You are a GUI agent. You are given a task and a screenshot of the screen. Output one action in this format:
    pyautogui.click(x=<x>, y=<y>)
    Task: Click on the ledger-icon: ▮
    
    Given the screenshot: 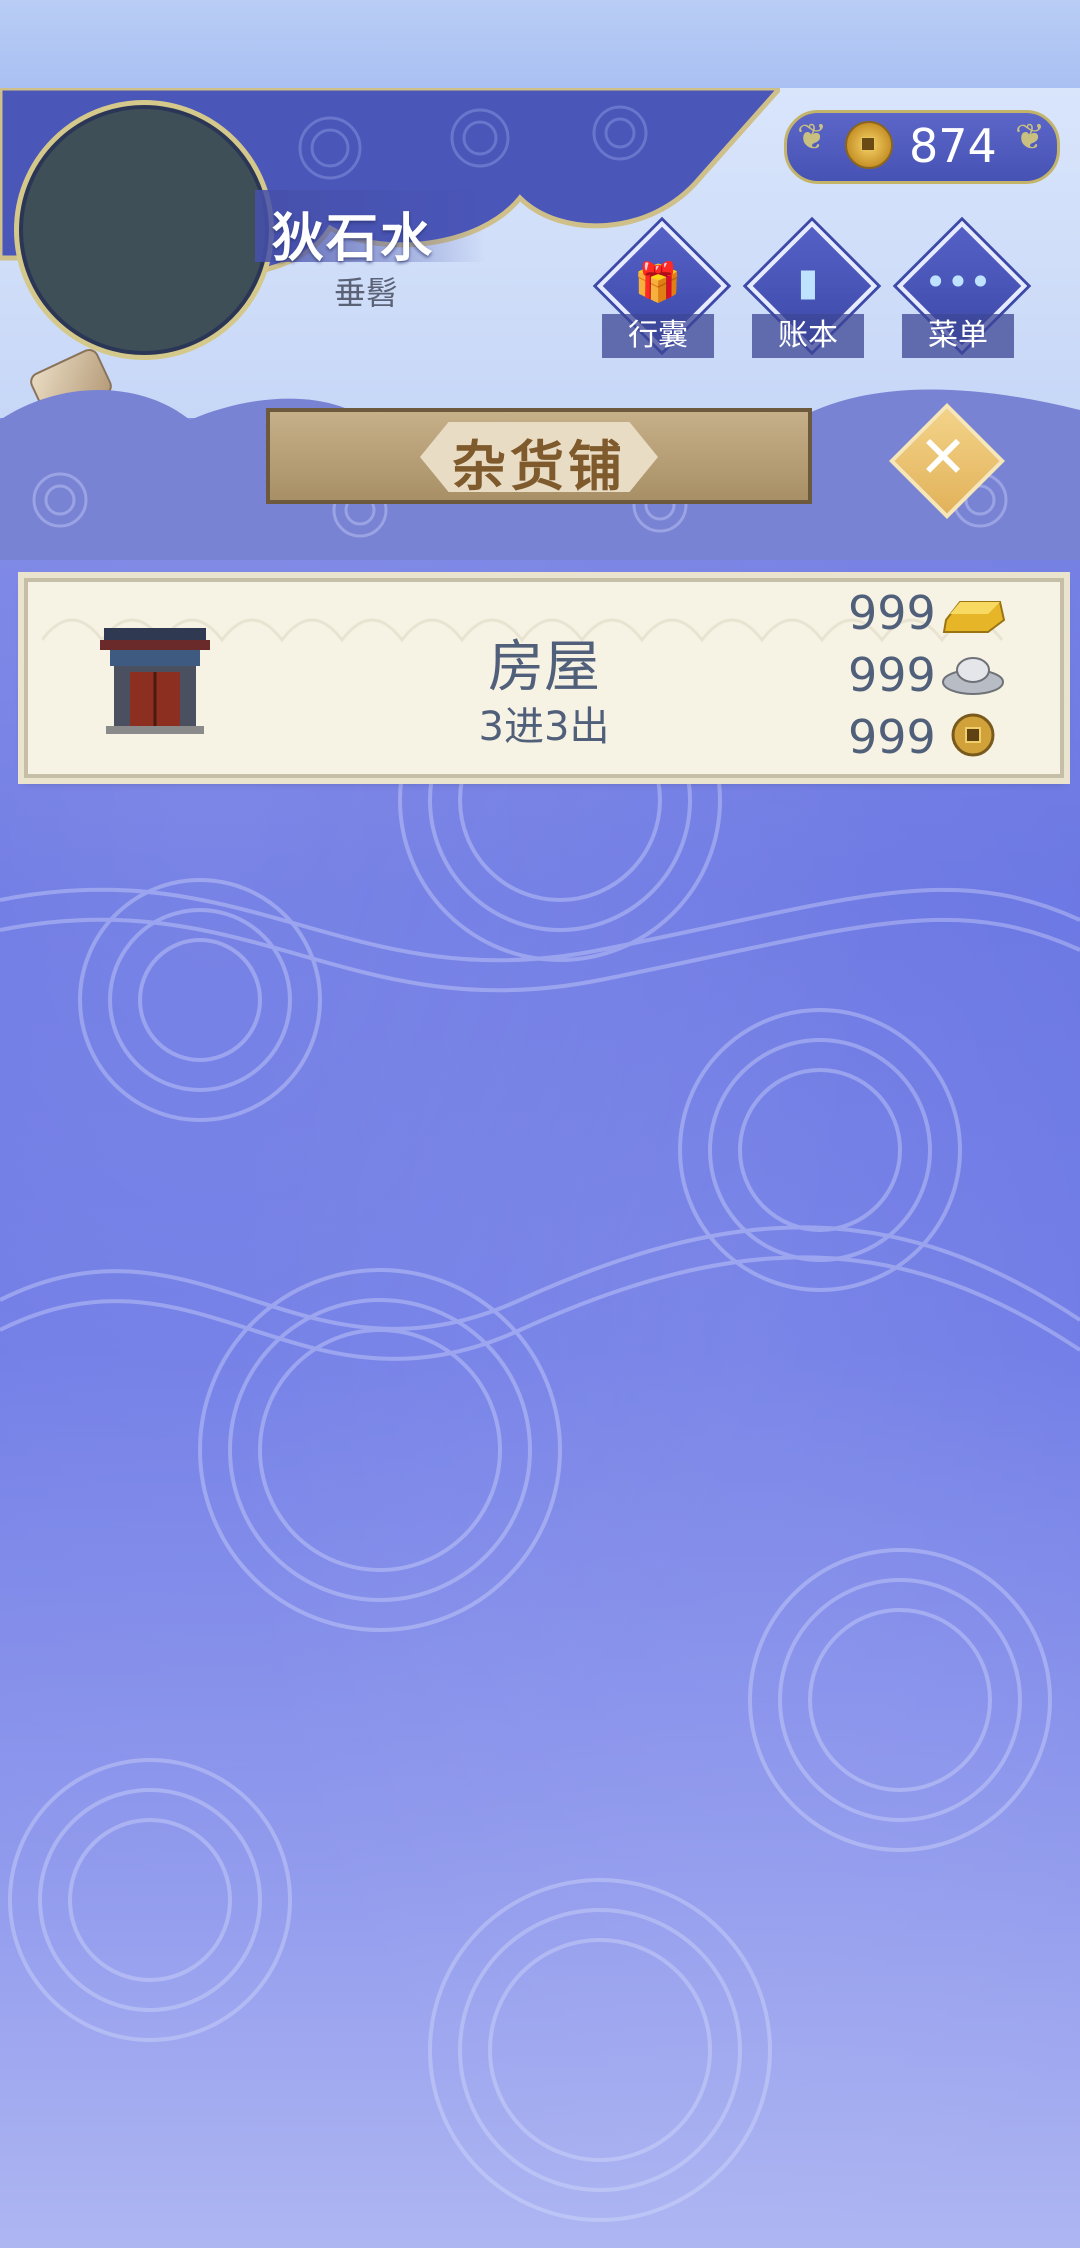 What is the action you would take?
    pyautogui.click(x=808, y=282)
    